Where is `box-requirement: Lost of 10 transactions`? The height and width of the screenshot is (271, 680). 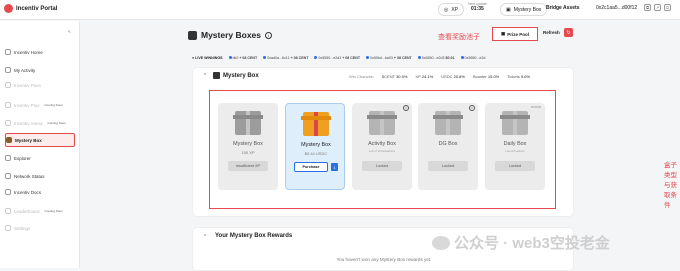 box-requirement: Lost of 10 transactions is located at coordinates (382, 151).